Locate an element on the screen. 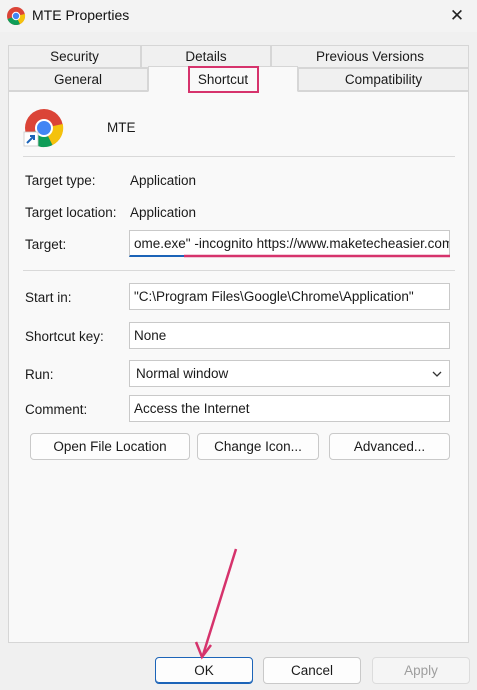 This screenshot has height=690, width=477. target-location-label: Target location: is located at coordinates (71, 212).